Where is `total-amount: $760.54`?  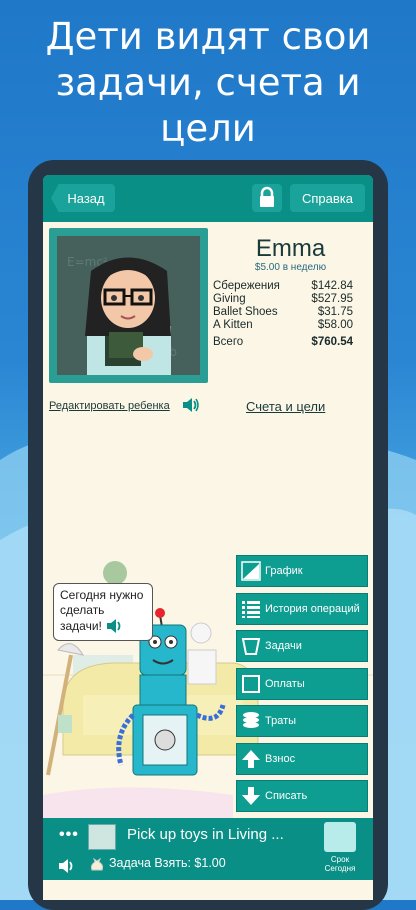
total-amount: $760.54 is located at coordinates (332, 342).